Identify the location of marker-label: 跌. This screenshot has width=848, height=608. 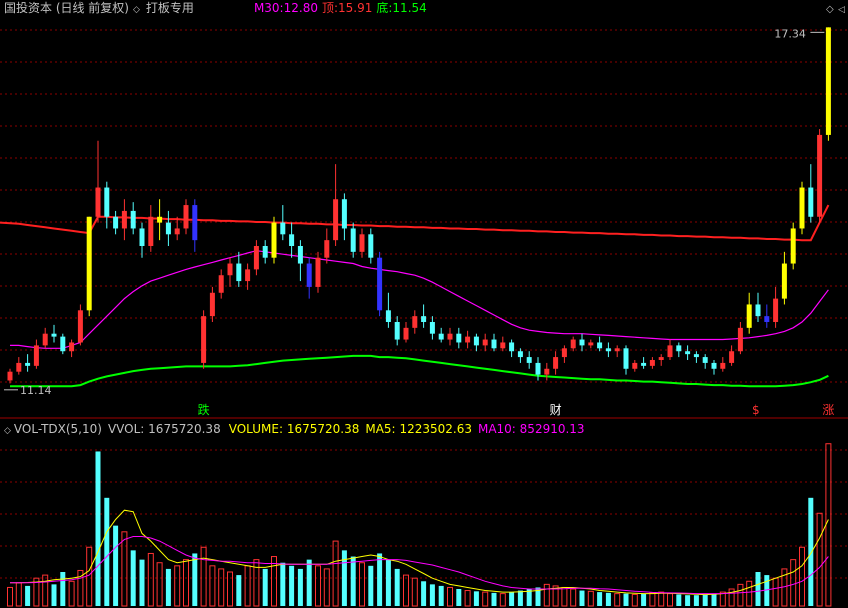
(204, 409).